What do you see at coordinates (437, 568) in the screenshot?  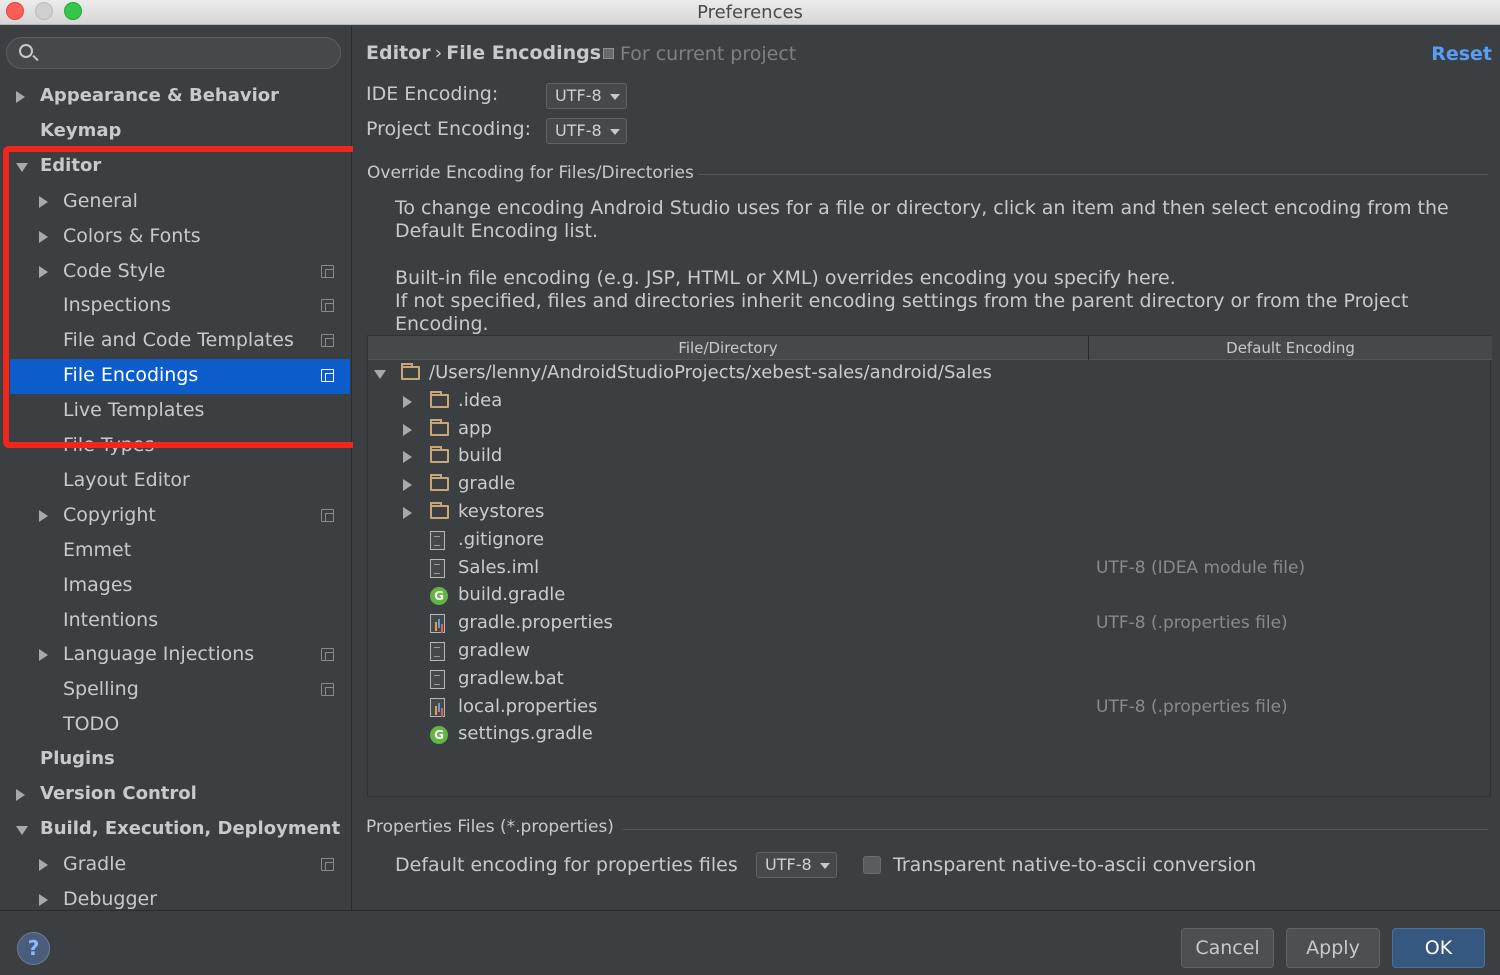 I see `module-file-icon` at bounding box center [437, 568].